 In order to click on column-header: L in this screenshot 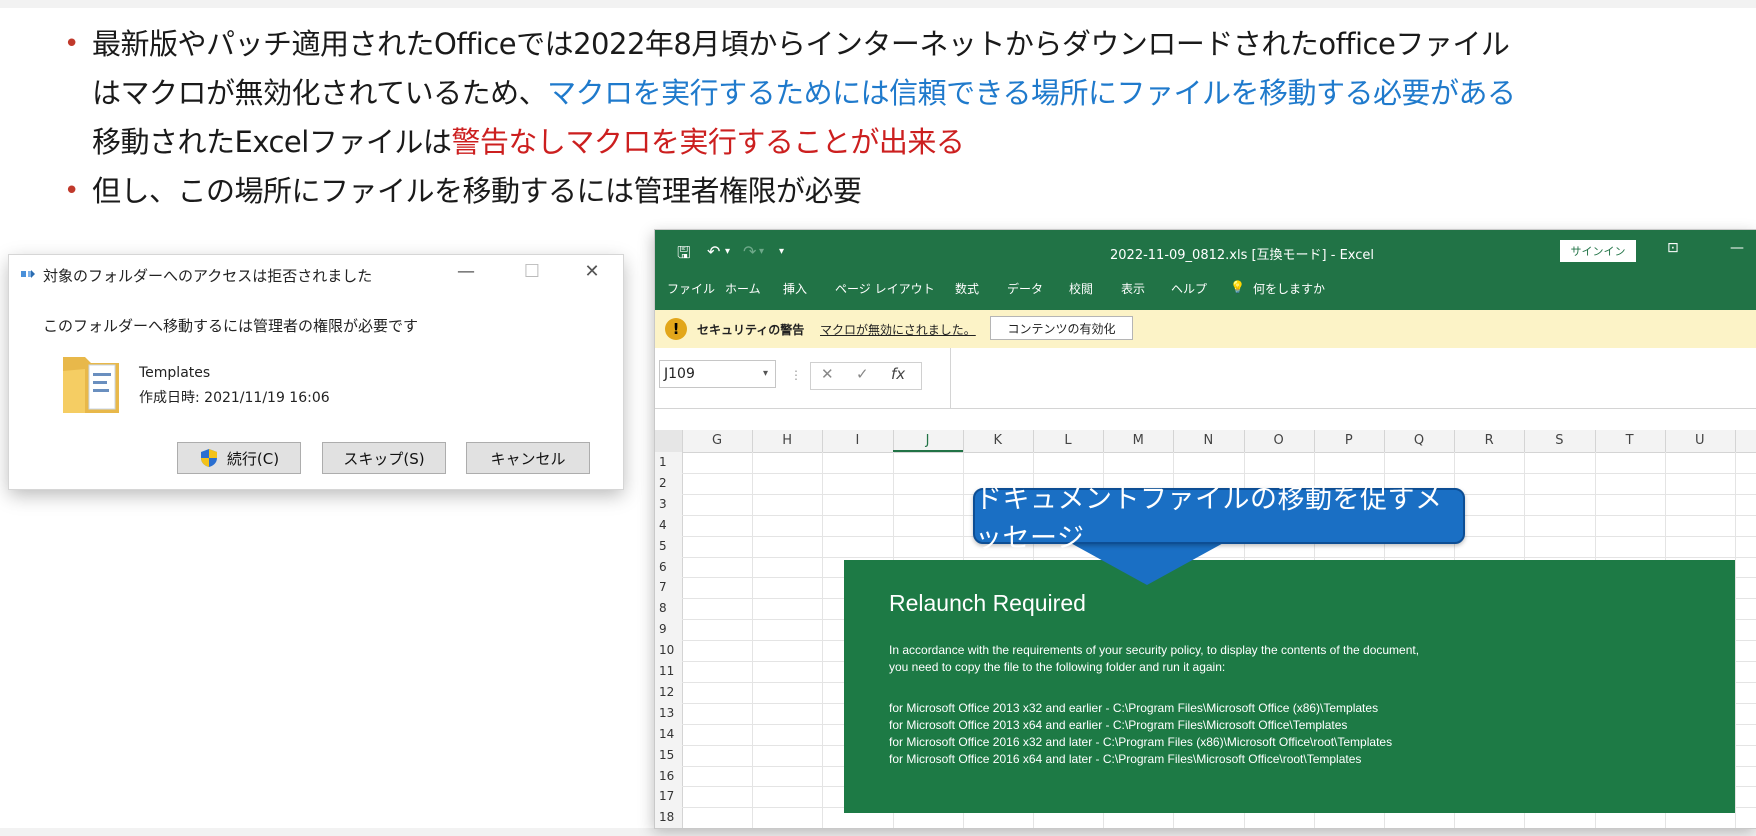, I will do `click(1068, 440)`.